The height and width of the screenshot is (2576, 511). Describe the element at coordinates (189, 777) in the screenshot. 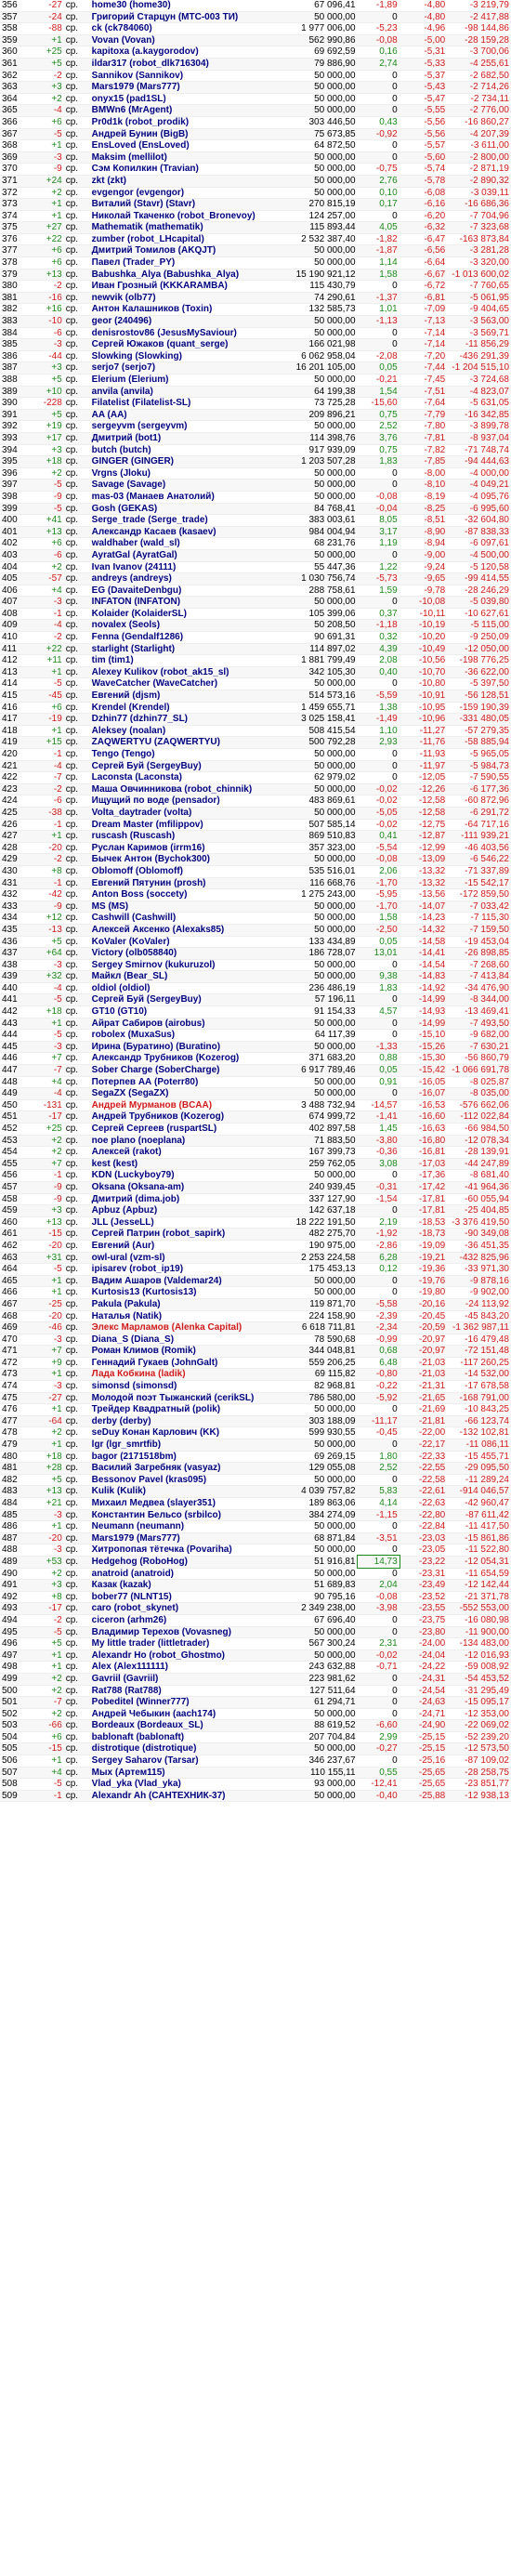

I see `name-cell: Laconsta (Laconsta)` at that location.